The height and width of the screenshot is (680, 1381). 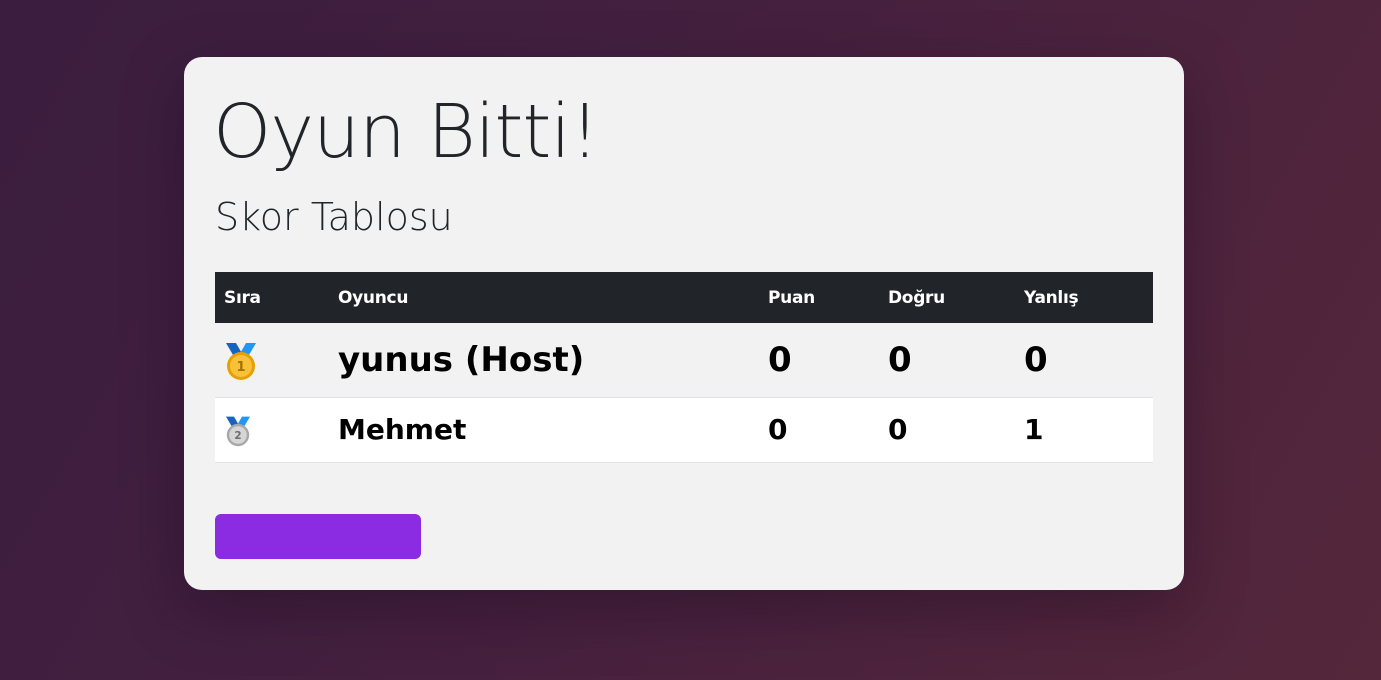 What do you see at coordinates (684, 429) in the screenshot?
I see `table-row: 2 Mehmet 0 0 1` at bounding box center [684, 429].